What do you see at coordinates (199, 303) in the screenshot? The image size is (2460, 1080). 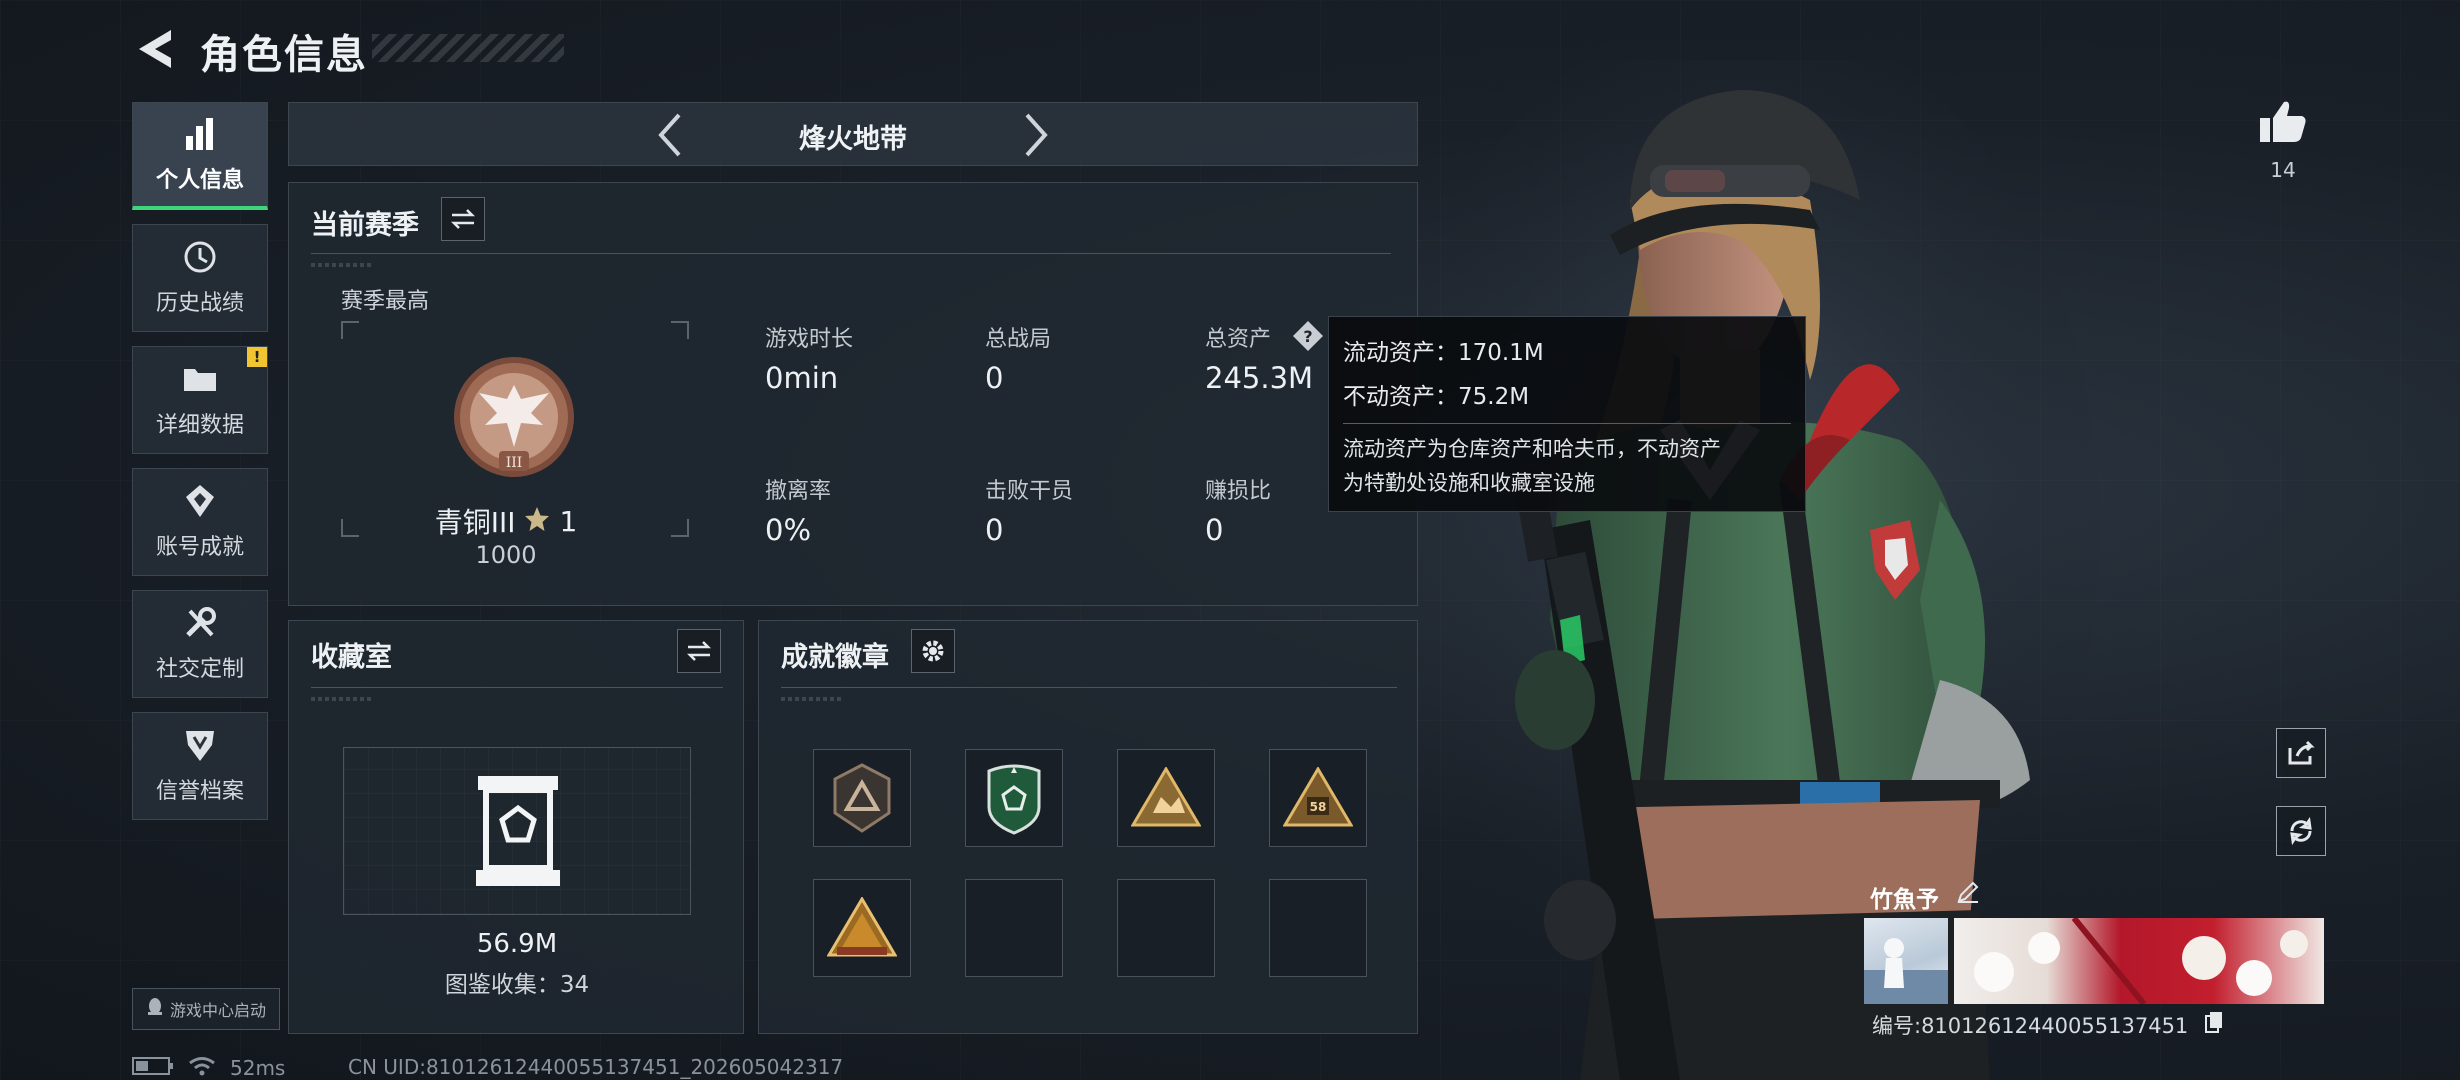 I see `nav-label: 历史战绩` at bounding box center [199, 303].